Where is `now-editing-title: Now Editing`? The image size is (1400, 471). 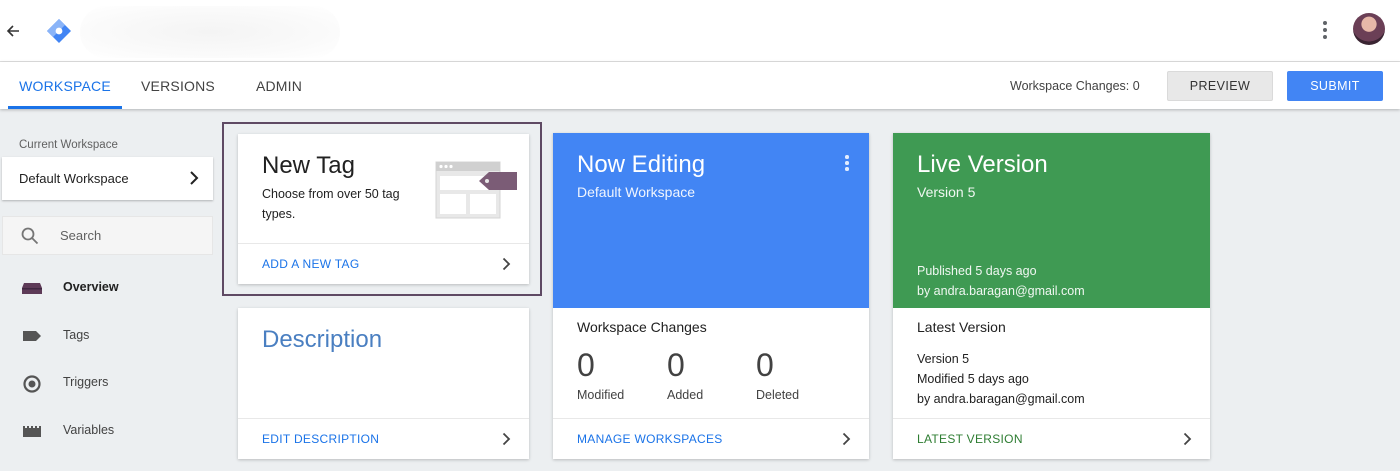 now-editing-title: Now Editing is located at coordinates (641, 164).